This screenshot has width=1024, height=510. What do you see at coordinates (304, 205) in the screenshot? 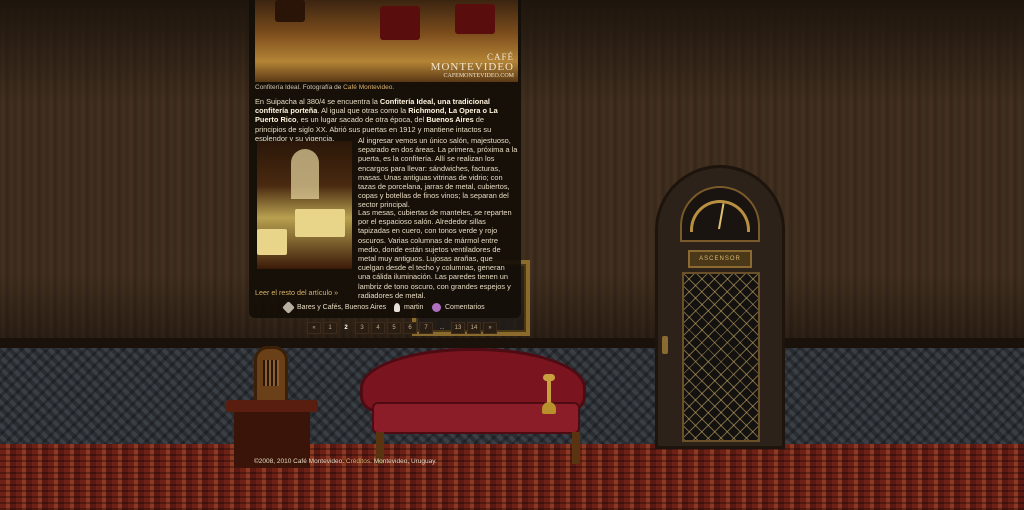
I see `inline-photo` at bounding box center [304, 205].